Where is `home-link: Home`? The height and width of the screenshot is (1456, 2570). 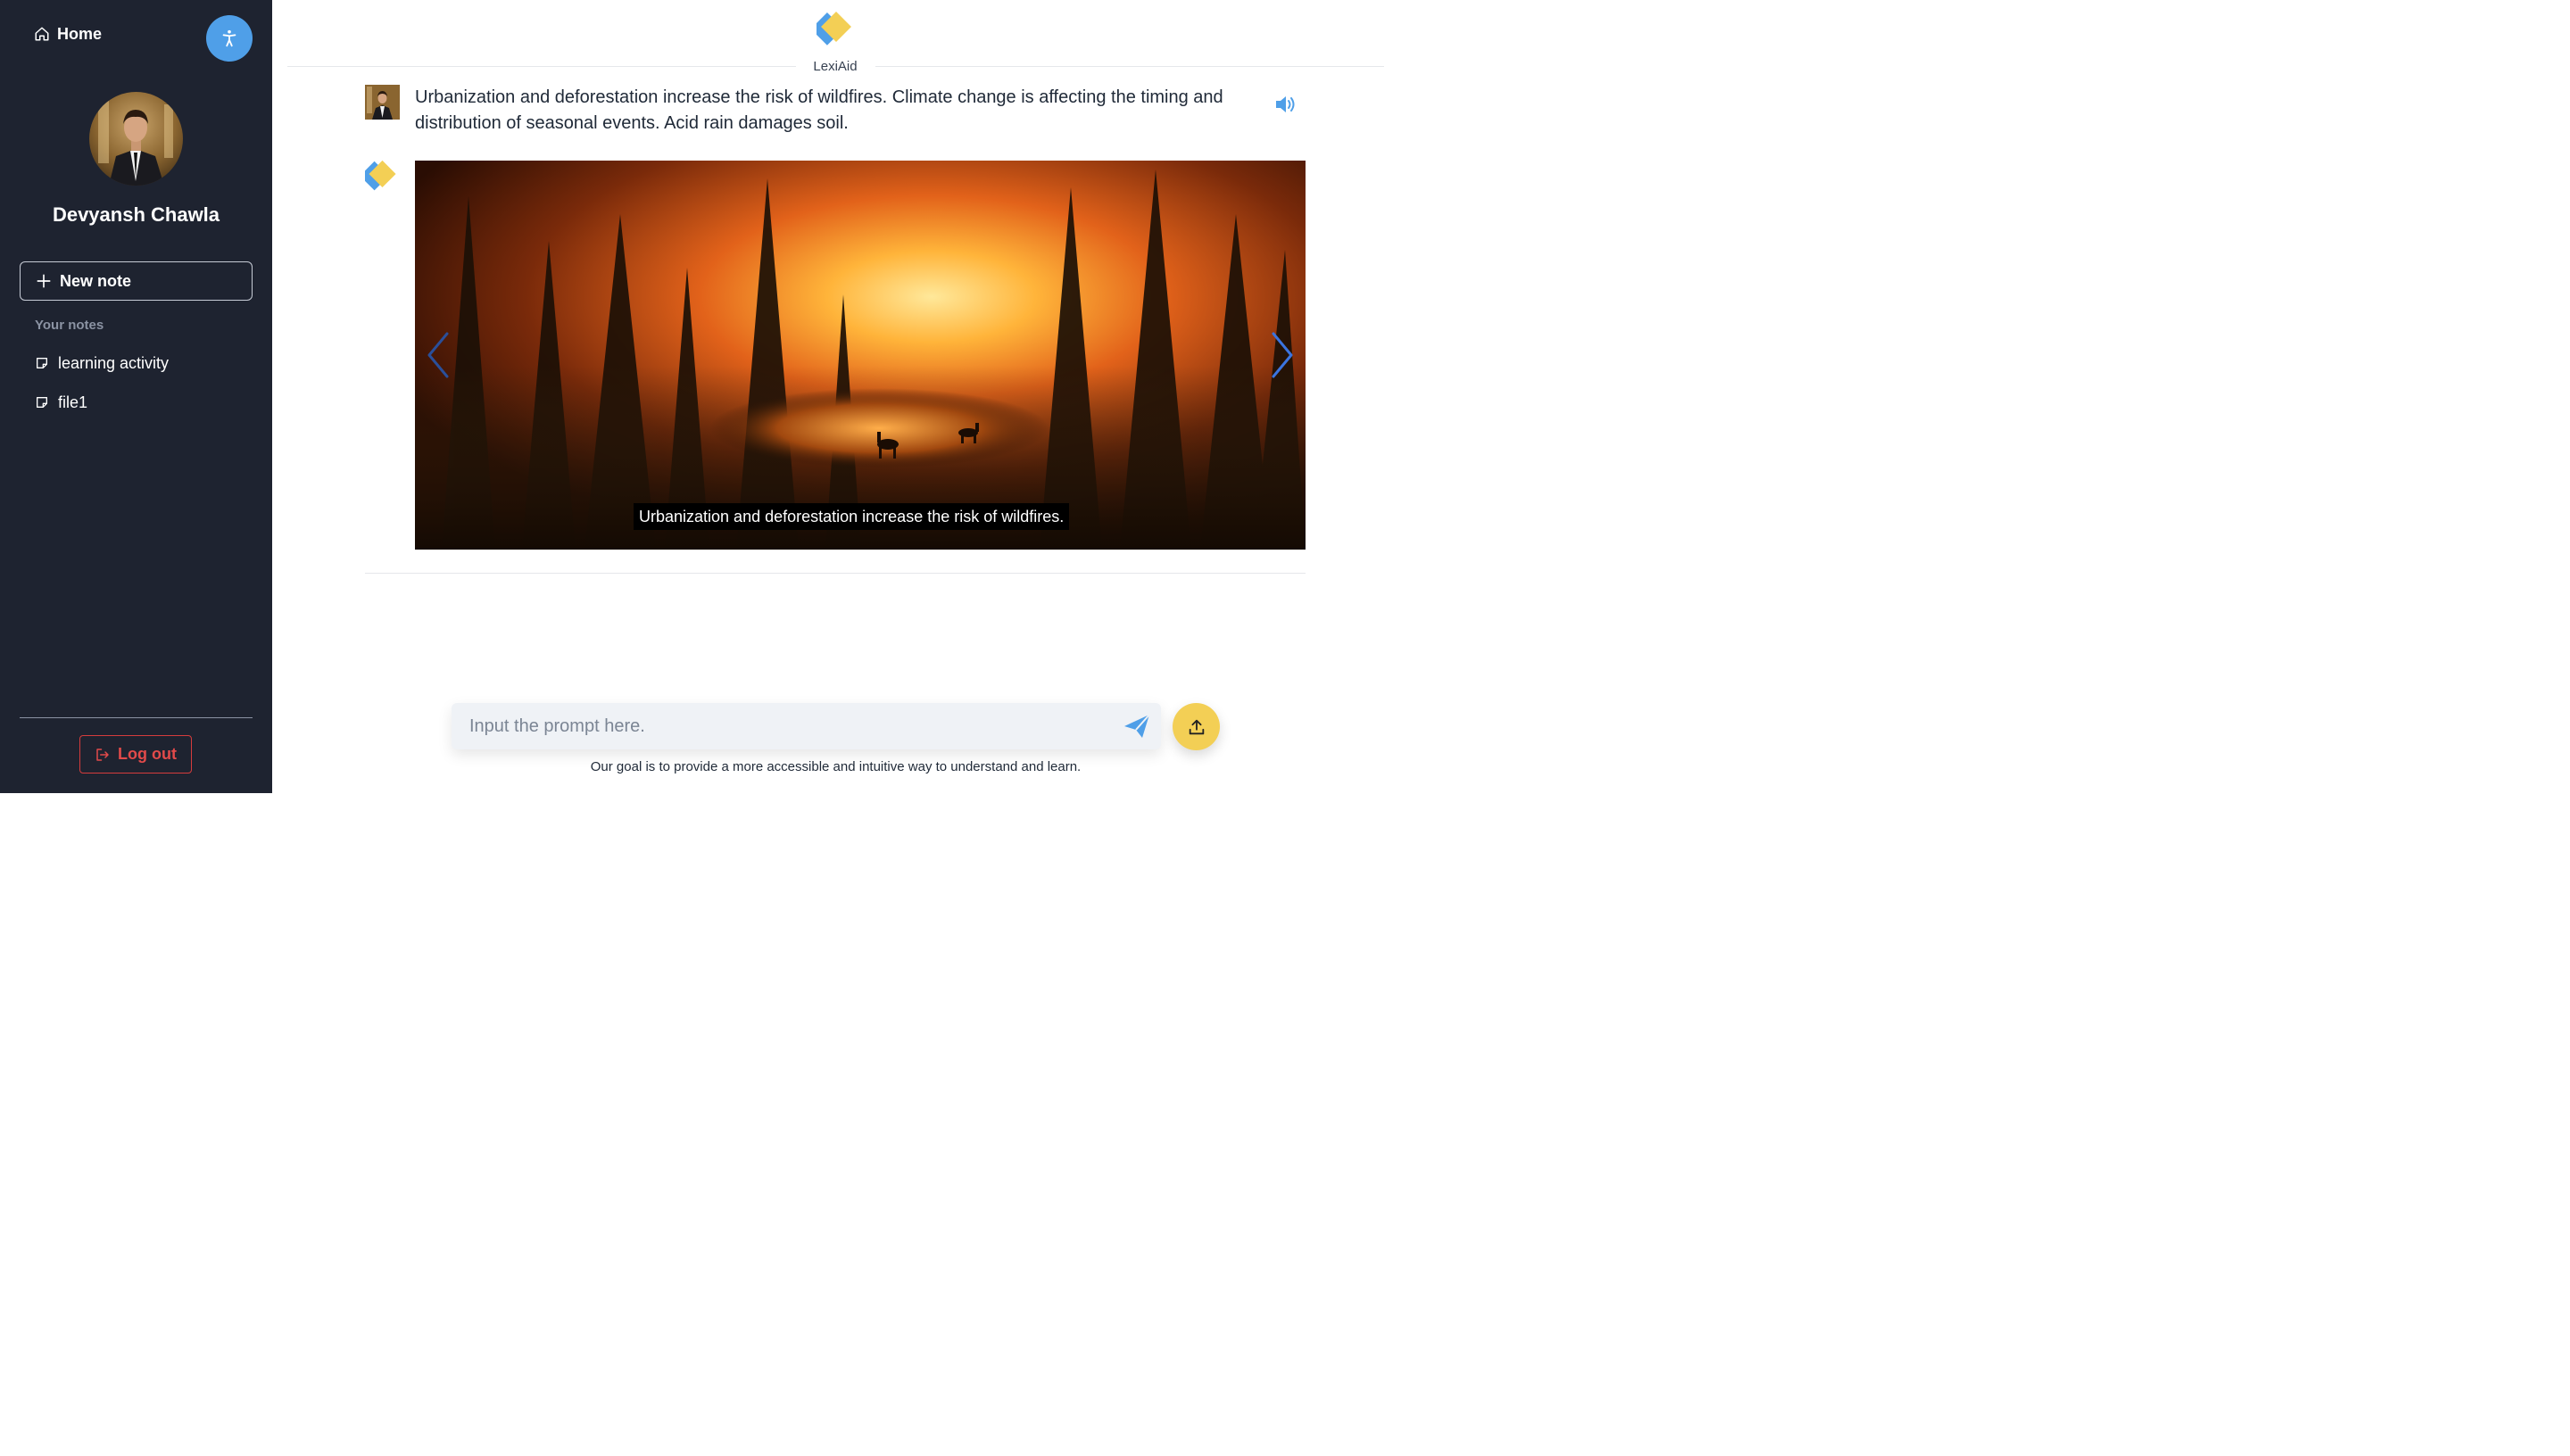
home-link: Home is located at coordinates (68, 34).